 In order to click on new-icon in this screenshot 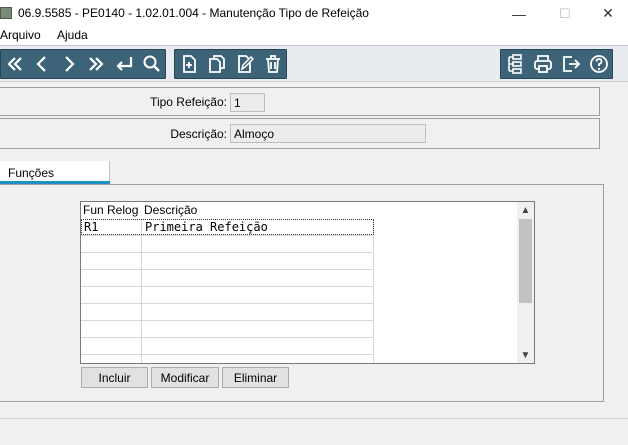, I will do `click(189, 64)`.